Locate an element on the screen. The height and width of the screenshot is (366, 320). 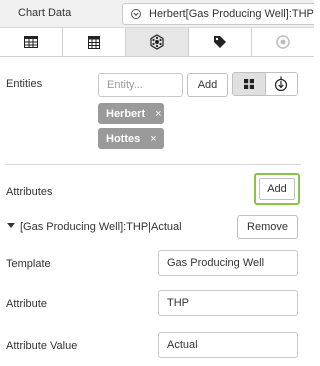
chevron-down-icon is located at coordinates (136, 14).